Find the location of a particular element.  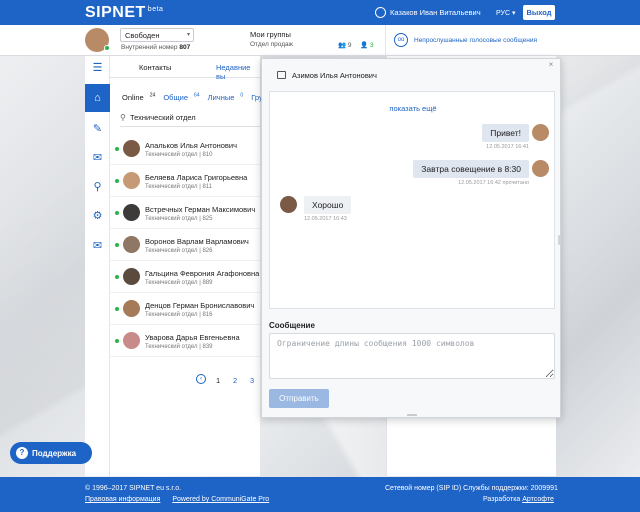

legal-link: Правовая информация is located at coordinates (122, 499).